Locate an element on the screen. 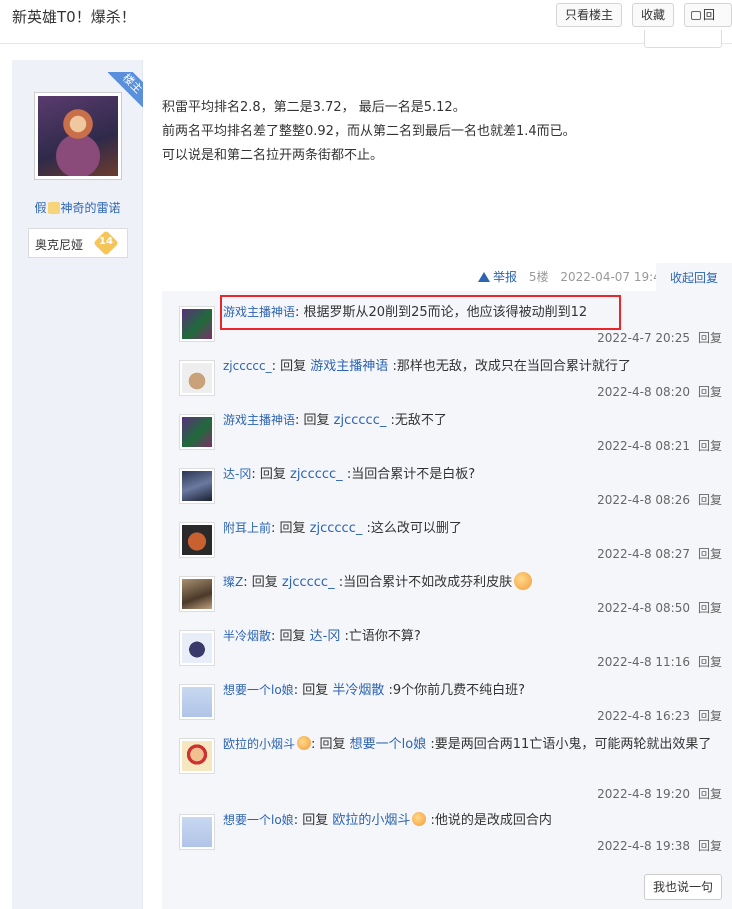  reply-target-user: 想要一个lo娘 is located at coordinates (388, 744).